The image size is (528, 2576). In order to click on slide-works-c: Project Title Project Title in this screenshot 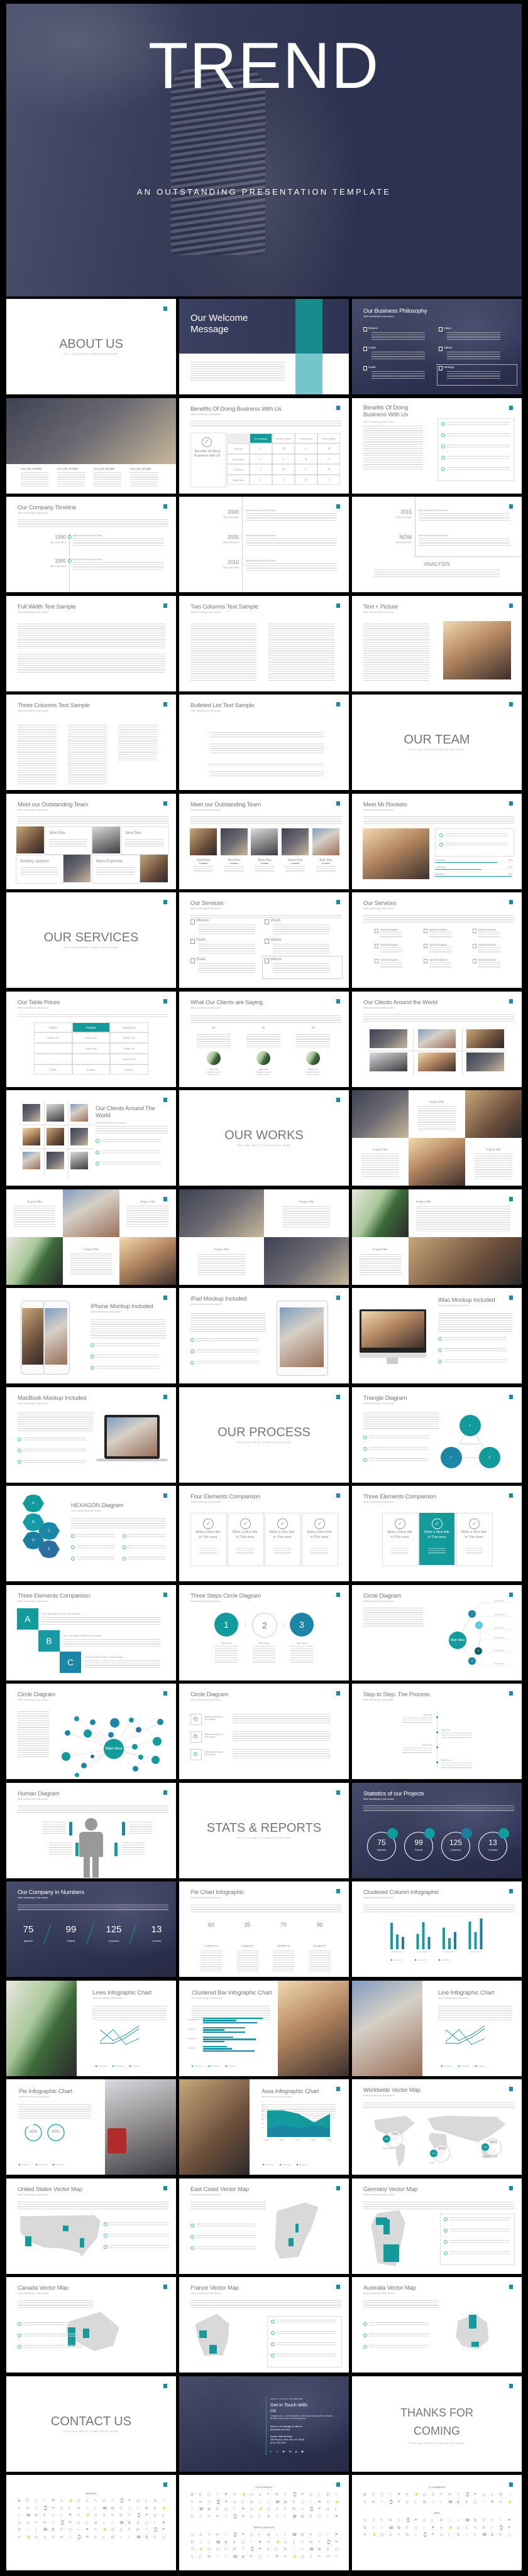, I will do `click(264, 1237)`.